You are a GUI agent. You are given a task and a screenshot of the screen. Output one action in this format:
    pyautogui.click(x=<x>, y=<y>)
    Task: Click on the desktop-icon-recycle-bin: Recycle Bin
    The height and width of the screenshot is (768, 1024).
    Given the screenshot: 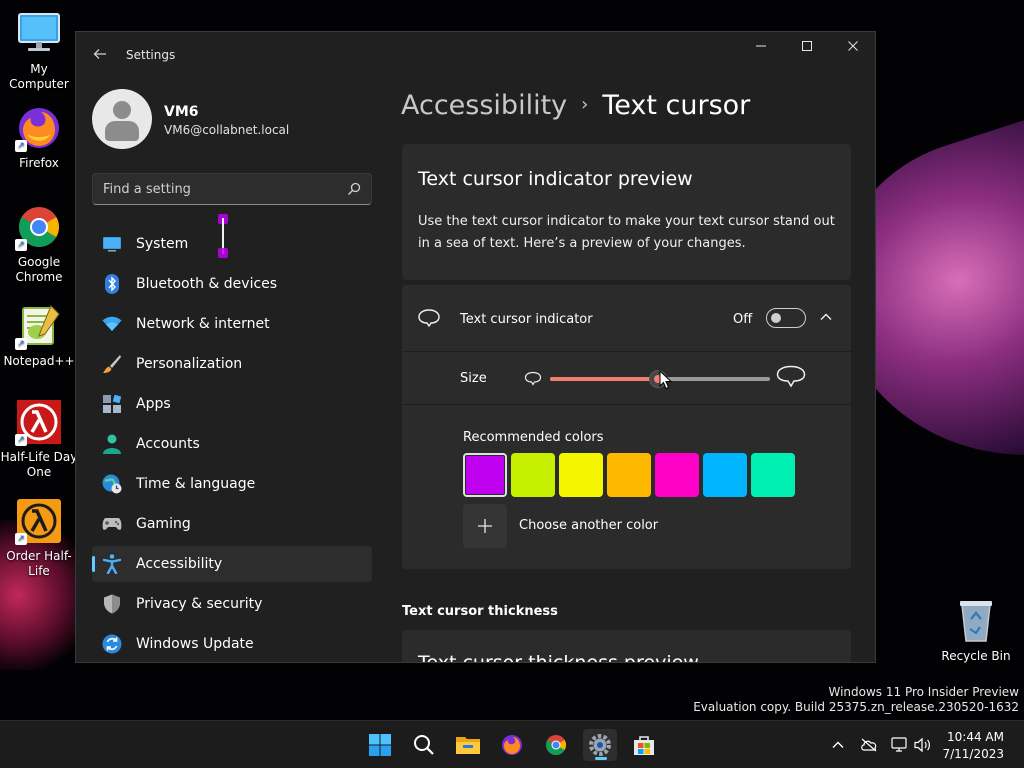 What is the action you would take?
    pyautogui.click(x=976, y=630)
    